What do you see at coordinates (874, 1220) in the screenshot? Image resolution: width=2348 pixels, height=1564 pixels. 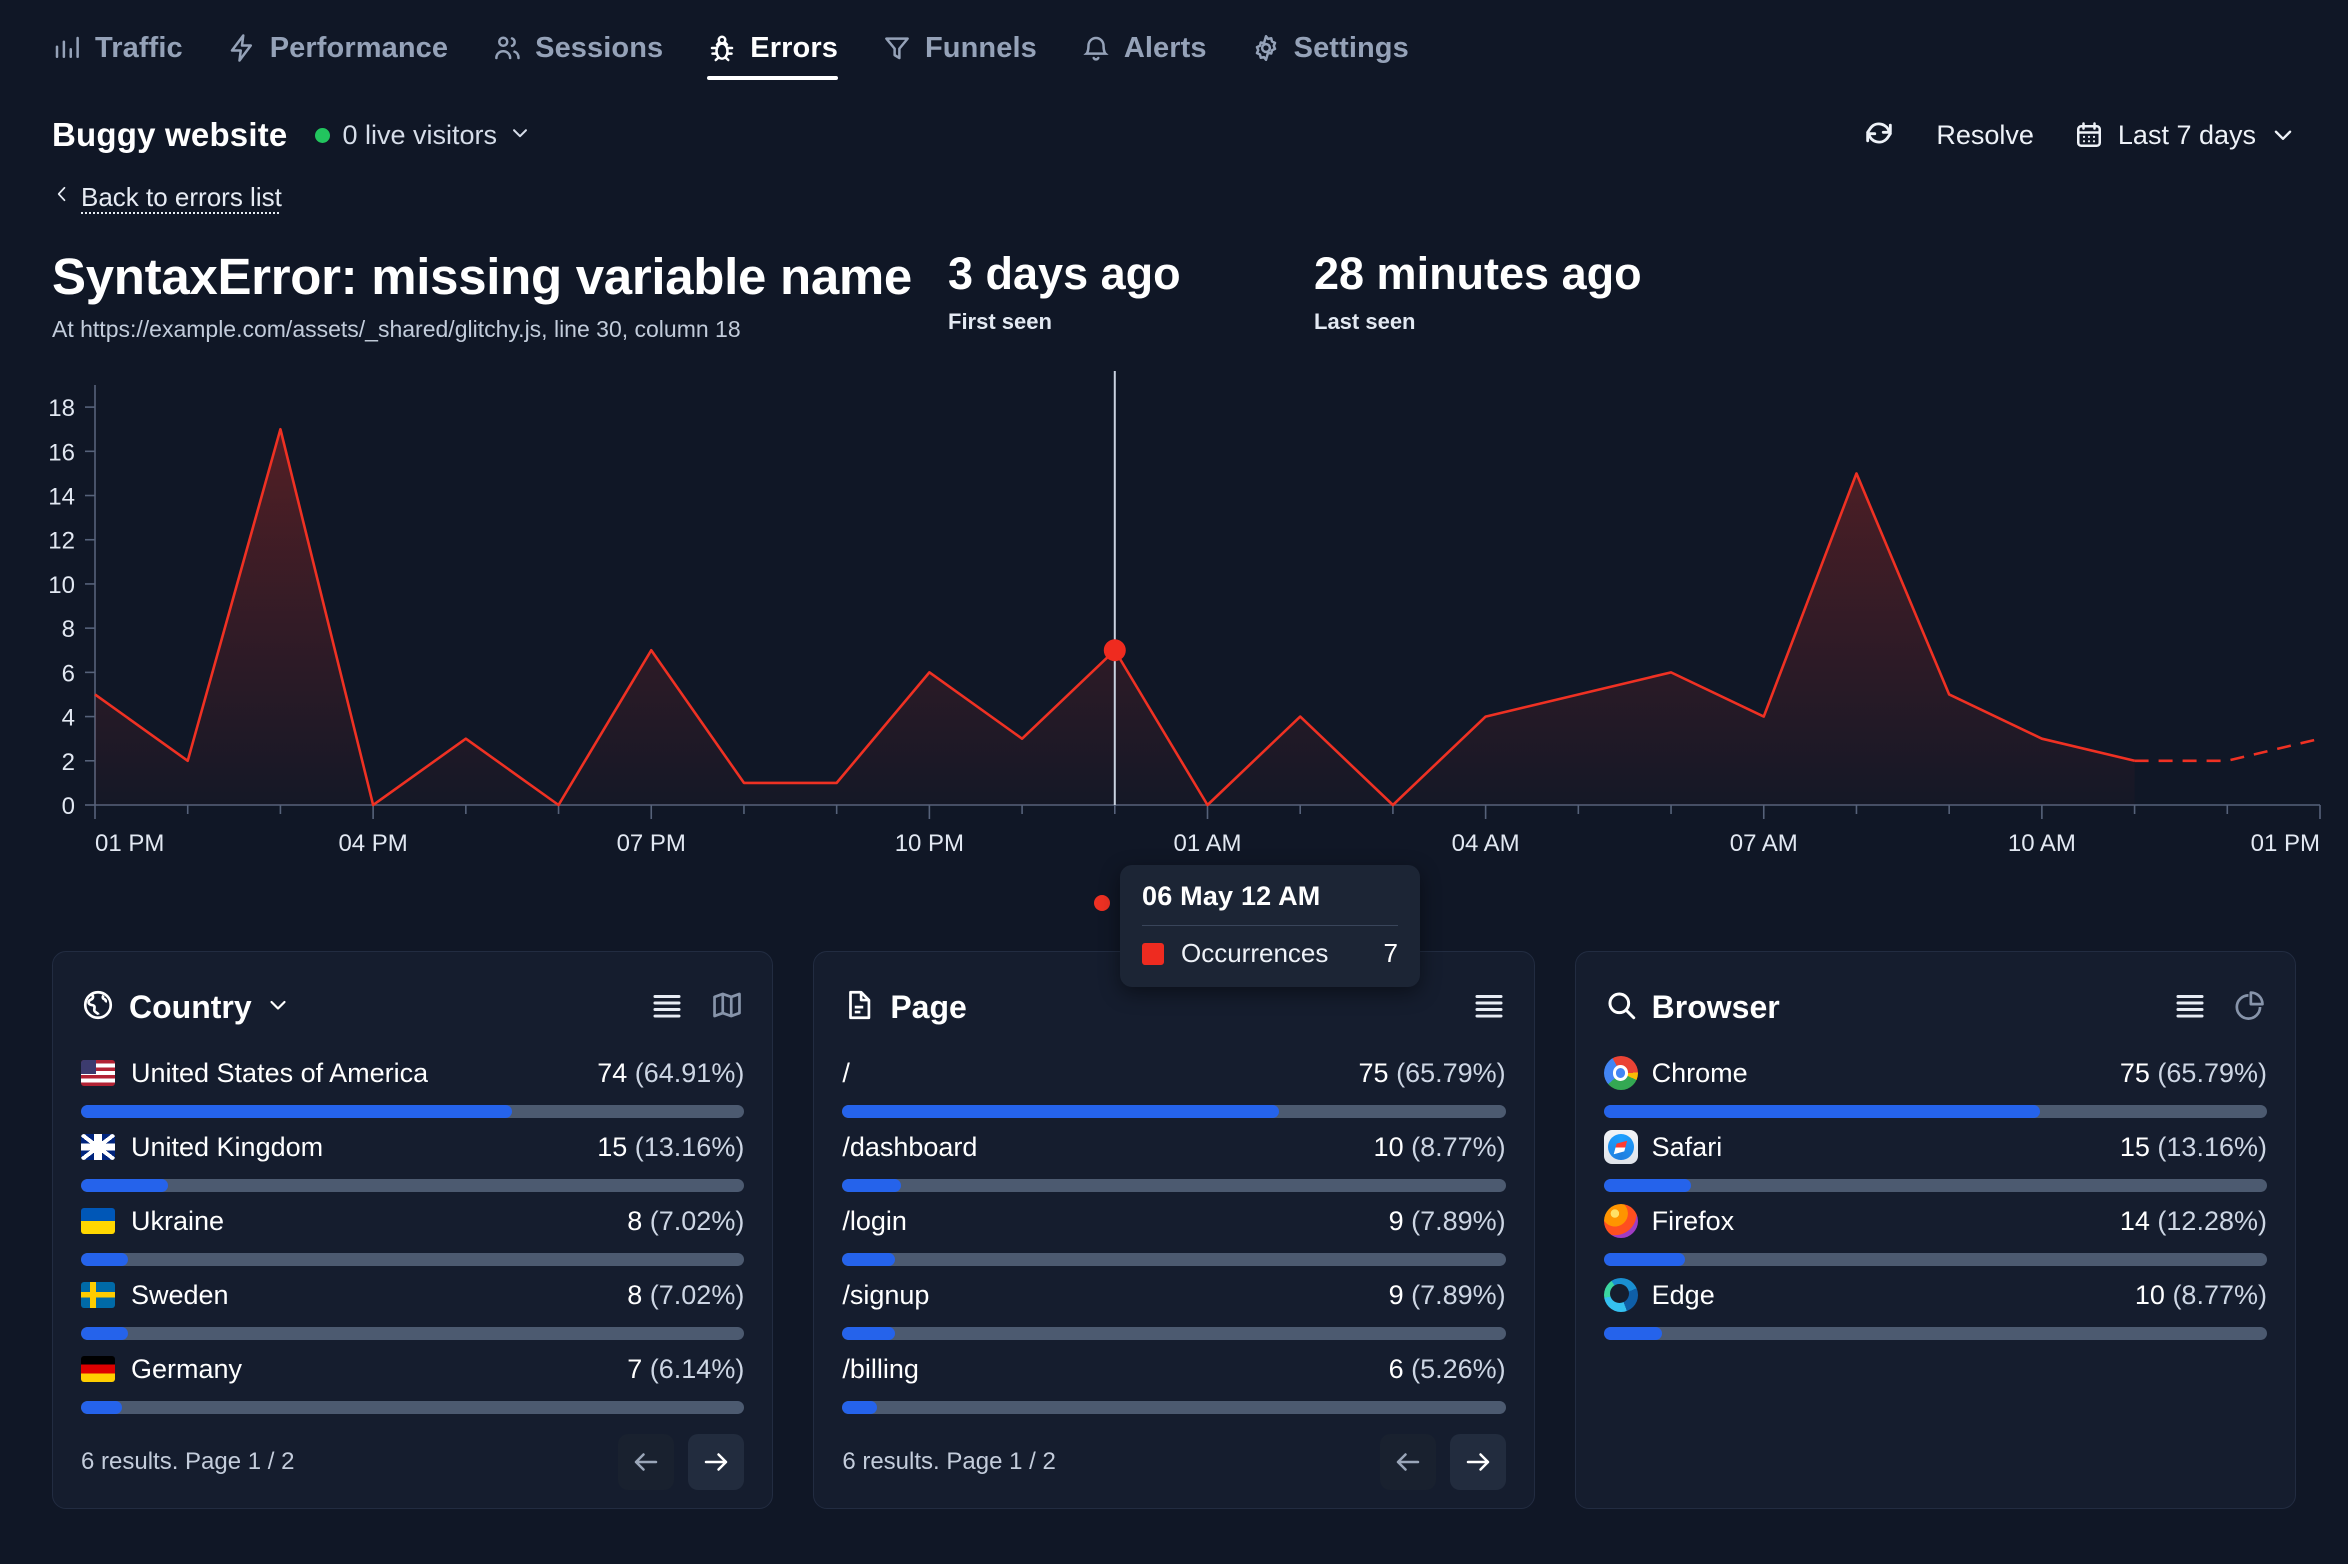 I see `row-label: /login` at bounding box center [874, 1220].